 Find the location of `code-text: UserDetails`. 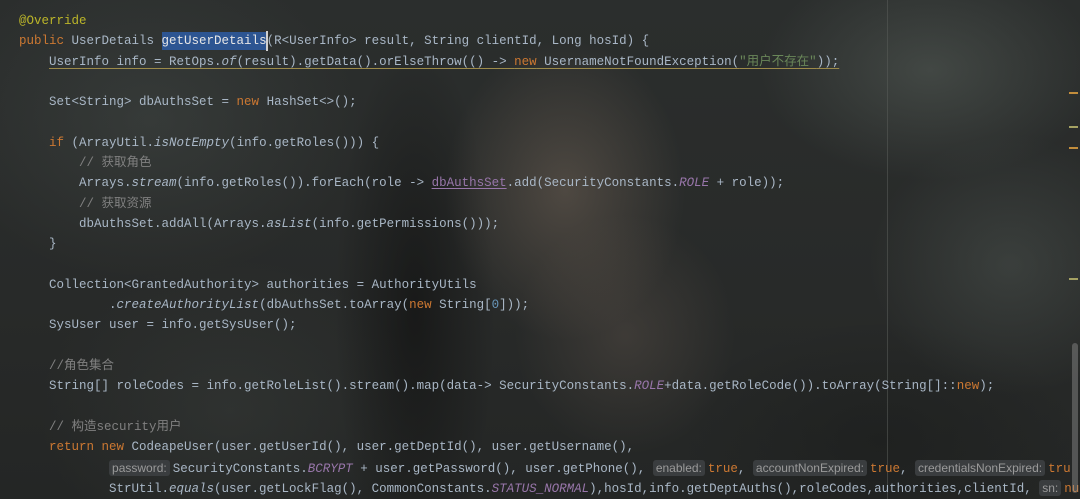

code-text: UserDetails is located at coordinates (113, 41).